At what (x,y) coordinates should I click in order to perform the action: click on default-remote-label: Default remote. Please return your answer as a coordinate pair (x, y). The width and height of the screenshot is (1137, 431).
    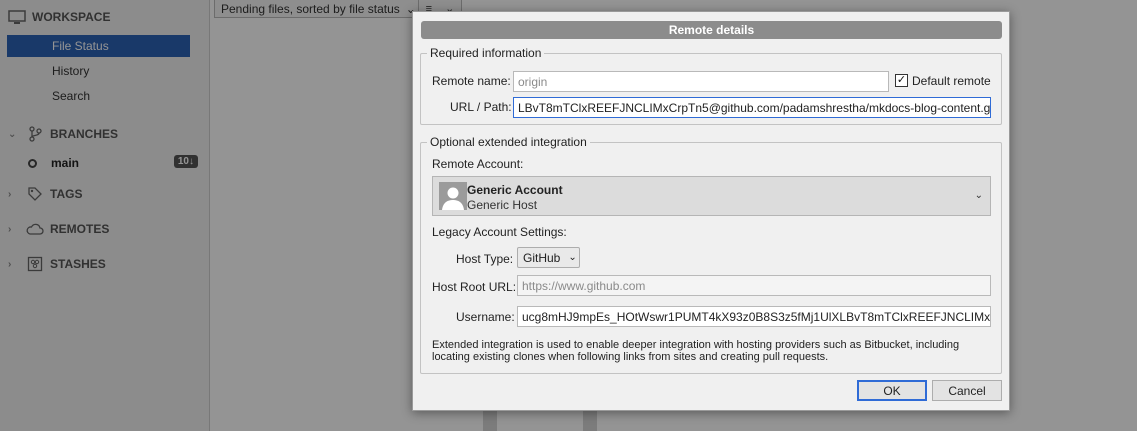
    Looking at the image, I should click on (951, 81).